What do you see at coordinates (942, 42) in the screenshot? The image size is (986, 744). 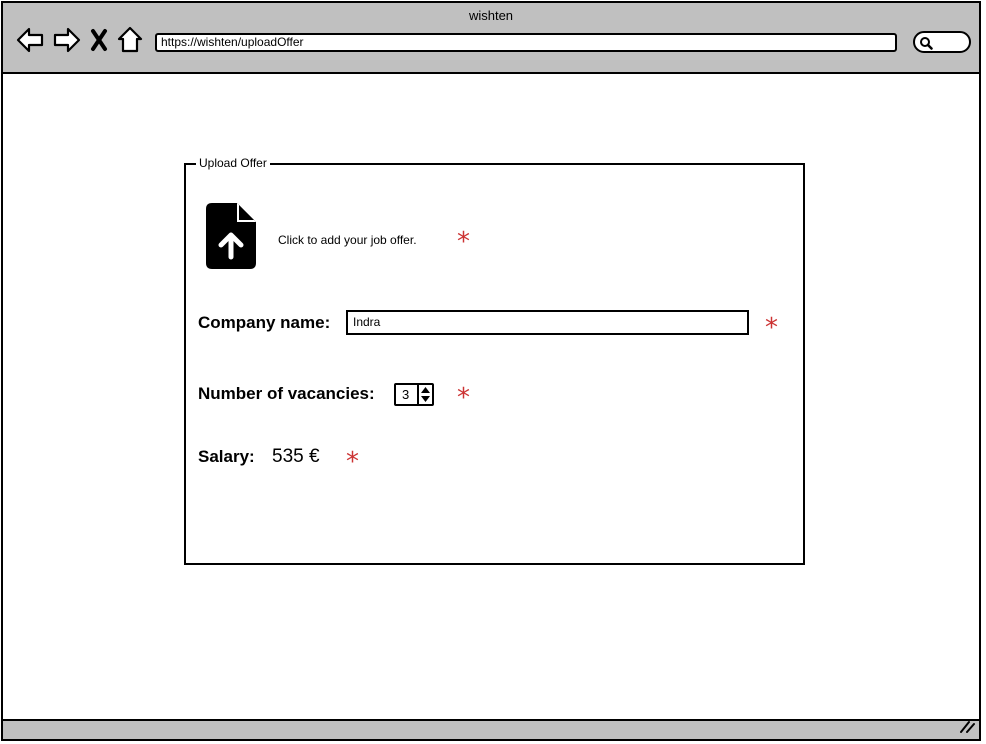 I see `search-box` at bounding box center [942, 42].